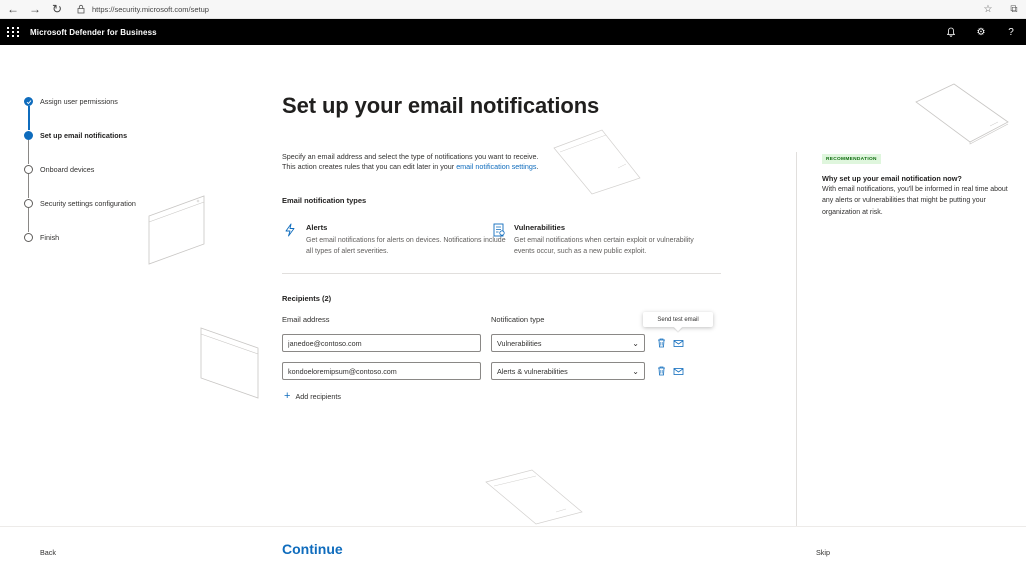 The width and height of the screenshot is (1026, 569). I want to click on step-assign-user-permissions: Assign user permissions, so click(80, 112).